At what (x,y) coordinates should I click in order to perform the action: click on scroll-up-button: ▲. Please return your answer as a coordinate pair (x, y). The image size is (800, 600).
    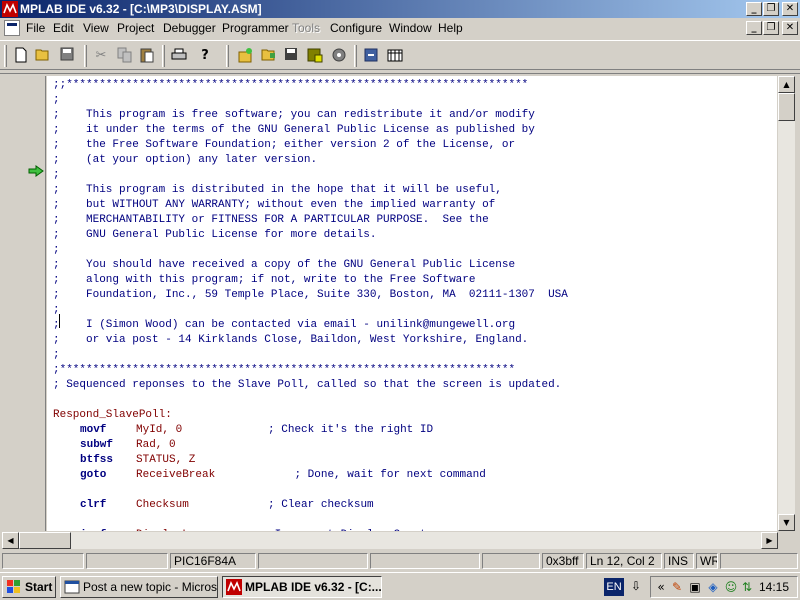
    Looking at the image, I should click on (786, 84).